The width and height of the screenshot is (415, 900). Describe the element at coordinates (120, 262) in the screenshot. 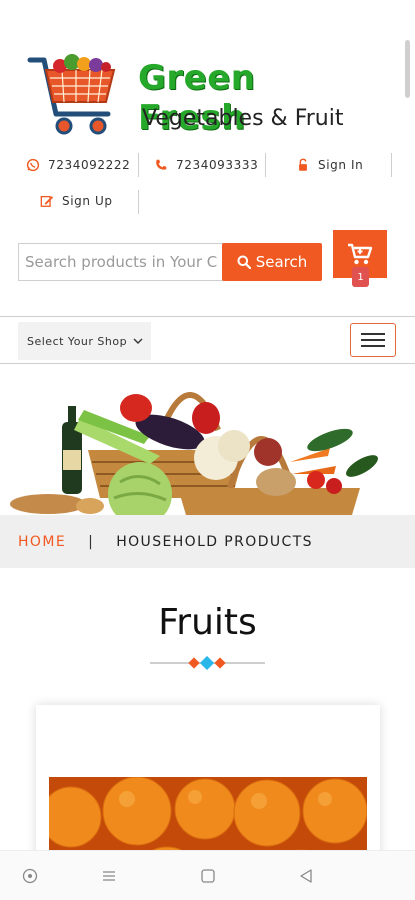

I see `search-input` at that location.